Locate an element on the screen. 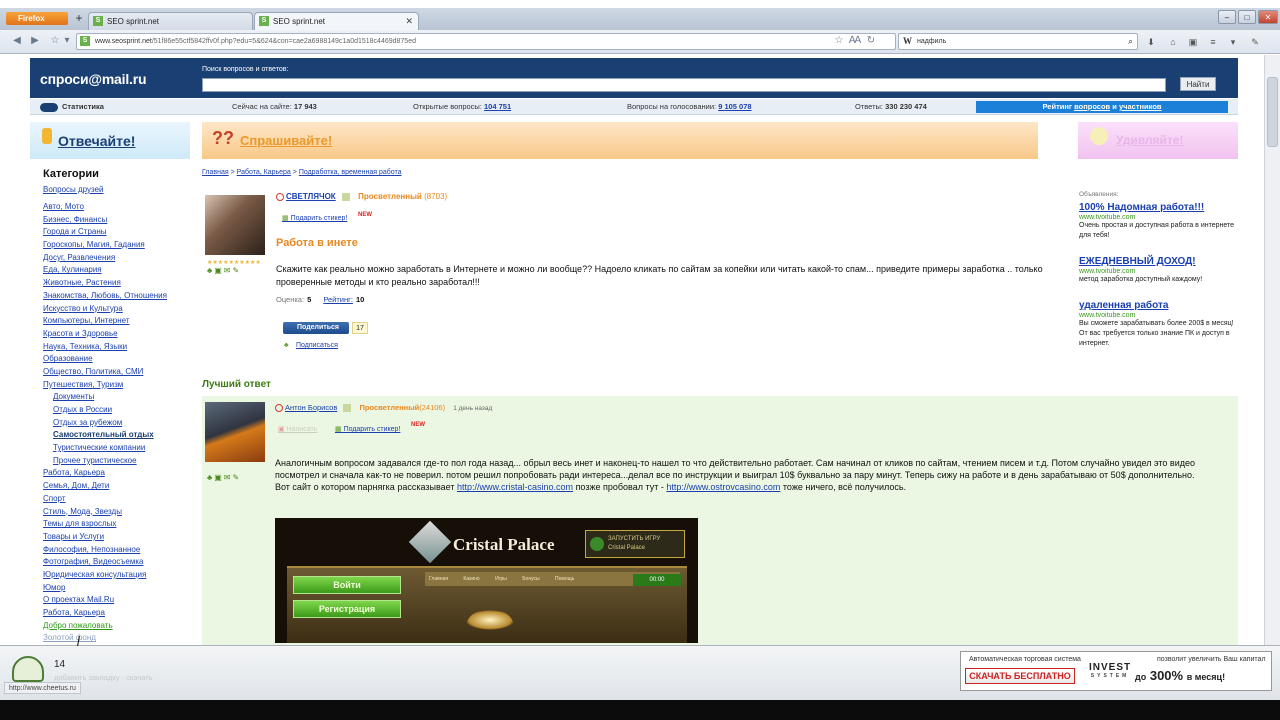 The height and width of the screenshot is (720, 1280). site-logo: спроси@mail.ru is located at coordinates (93, 79).